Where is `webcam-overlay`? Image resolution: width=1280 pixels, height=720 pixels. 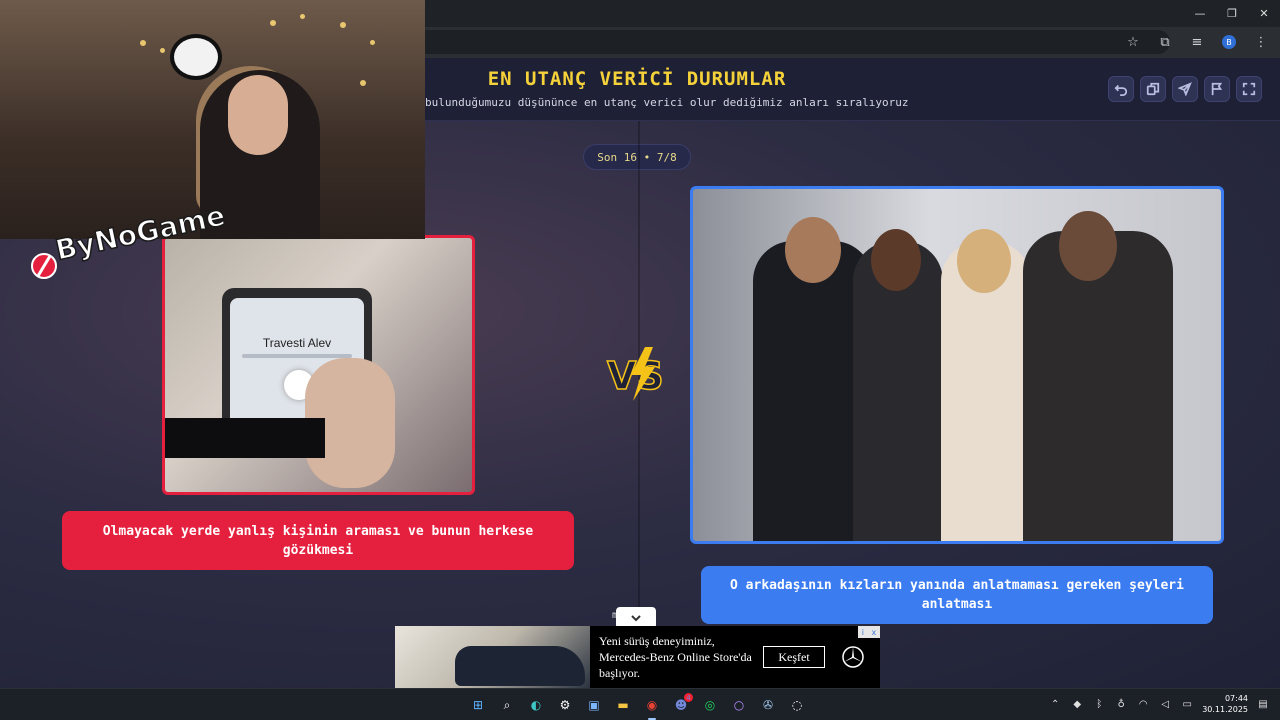
webcam-overlay is located at coordinates (212, 119).